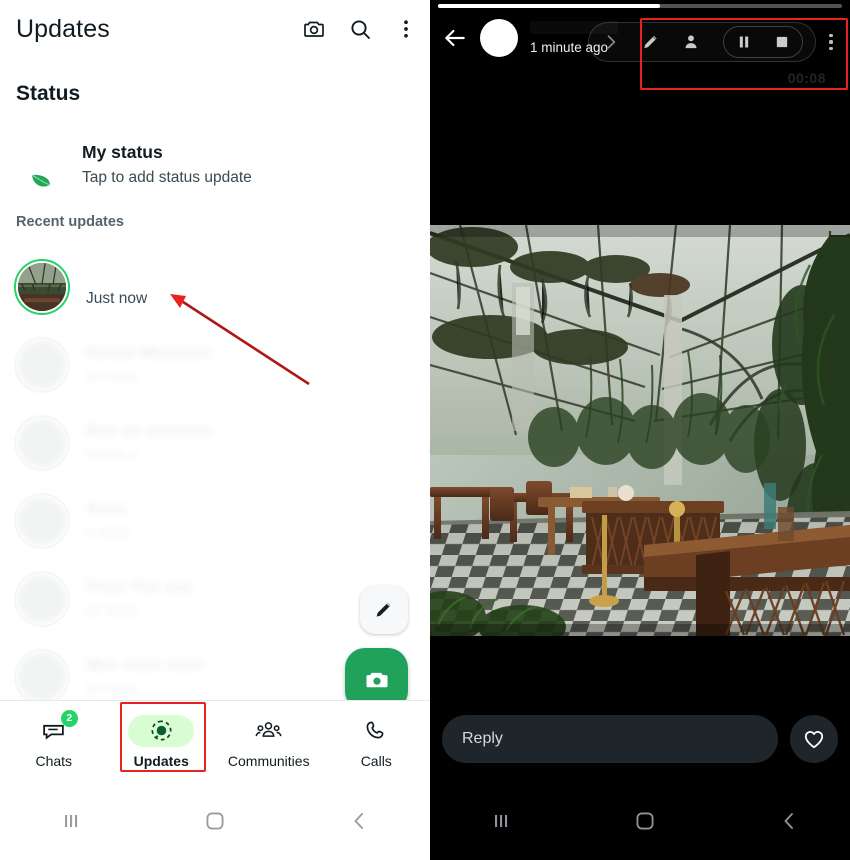 The height and width of the screenshot is (860, 850). I want to click on recorder-transport-pill, so click(763, 42).